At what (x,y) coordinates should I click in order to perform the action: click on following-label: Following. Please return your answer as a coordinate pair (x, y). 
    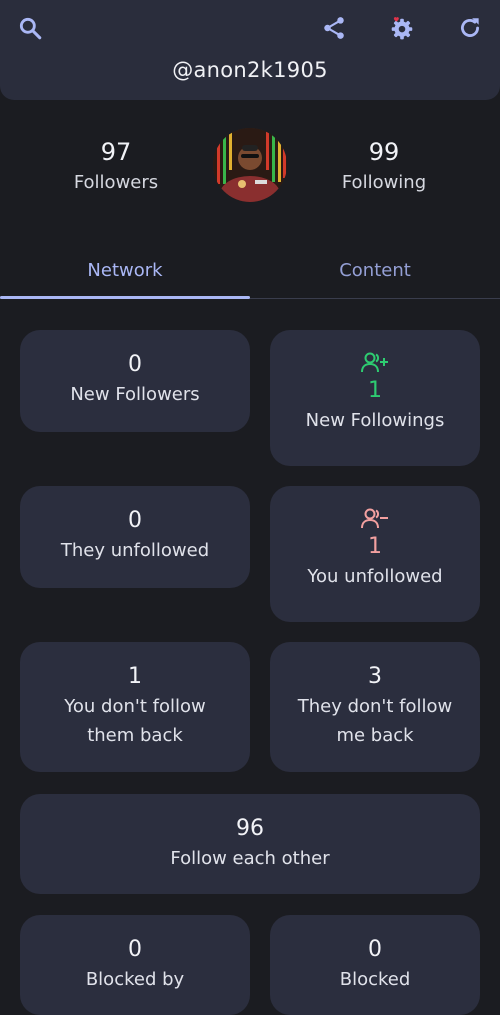
    Looking at the image, I should click on (384, 182).